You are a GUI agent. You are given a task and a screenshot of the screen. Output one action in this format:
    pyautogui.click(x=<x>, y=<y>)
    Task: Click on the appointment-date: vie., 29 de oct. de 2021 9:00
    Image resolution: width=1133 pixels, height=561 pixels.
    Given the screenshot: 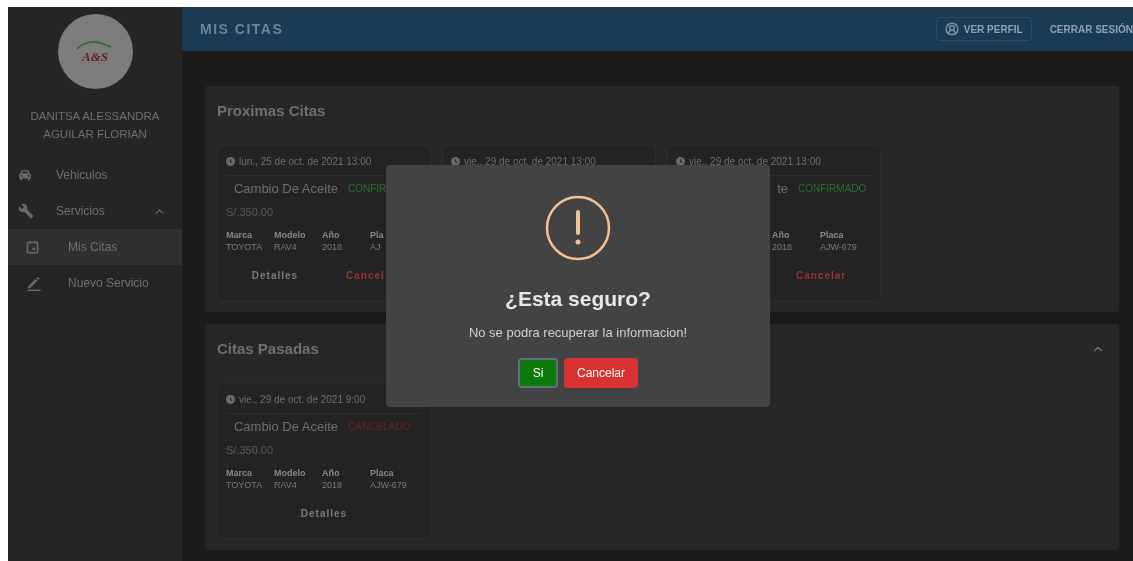 What is the action you would take?
    pyautogui.click(x=302, y=400)
    